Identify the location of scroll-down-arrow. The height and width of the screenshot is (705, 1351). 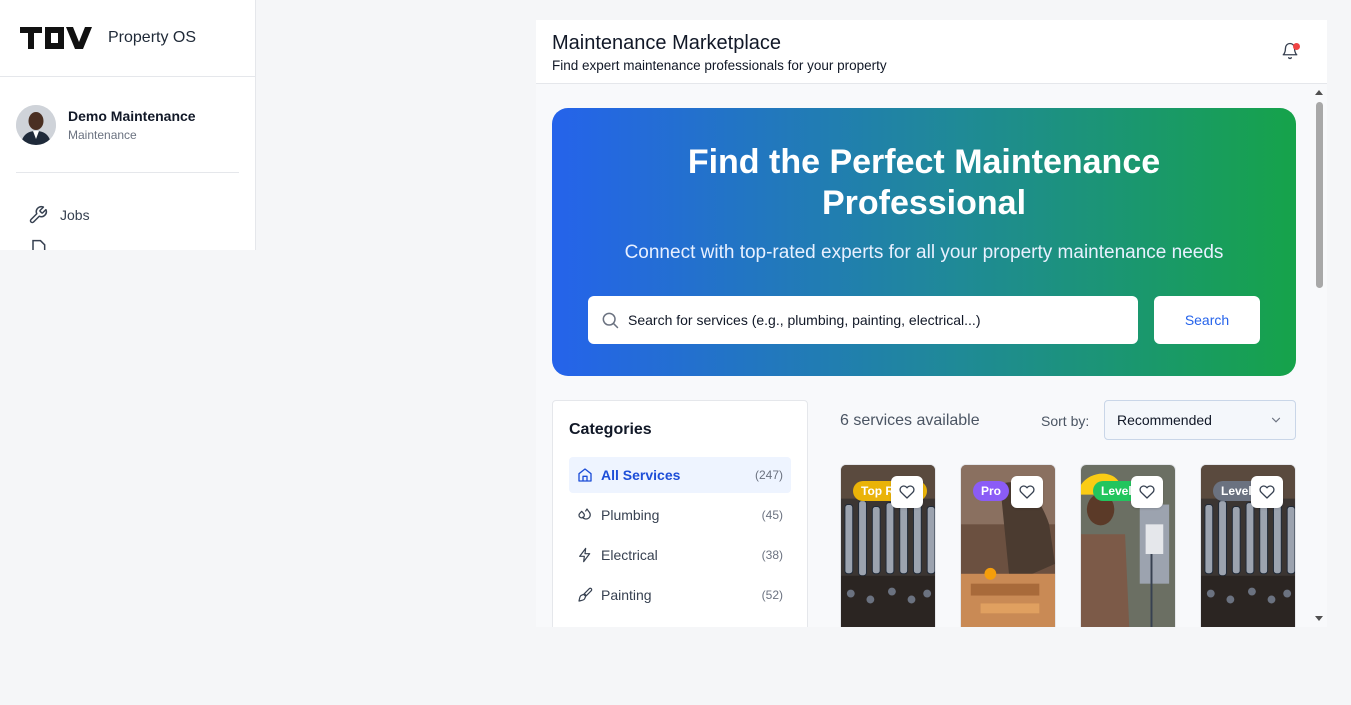
(1319, 618).